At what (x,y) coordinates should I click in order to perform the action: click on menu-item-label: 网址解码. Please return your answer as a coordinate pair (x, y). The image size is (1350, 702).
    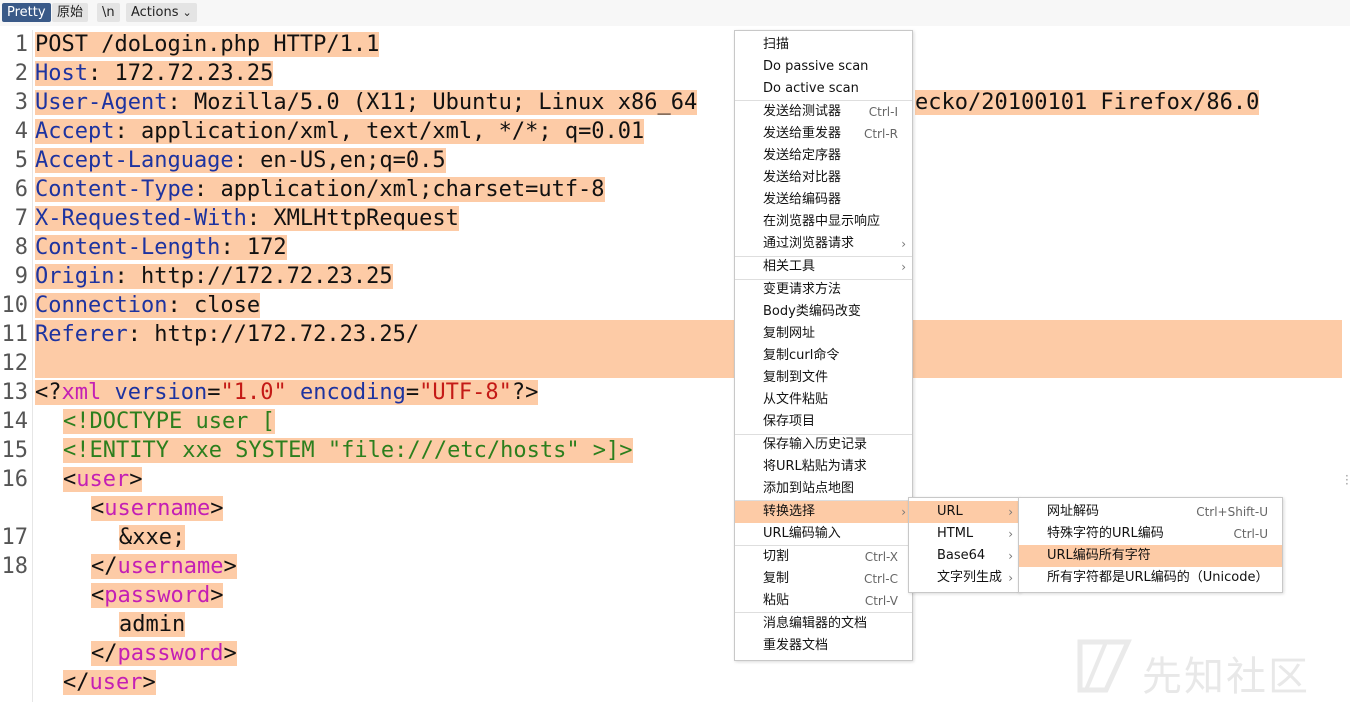
    Looking at the image, I should click on (1073, 511).